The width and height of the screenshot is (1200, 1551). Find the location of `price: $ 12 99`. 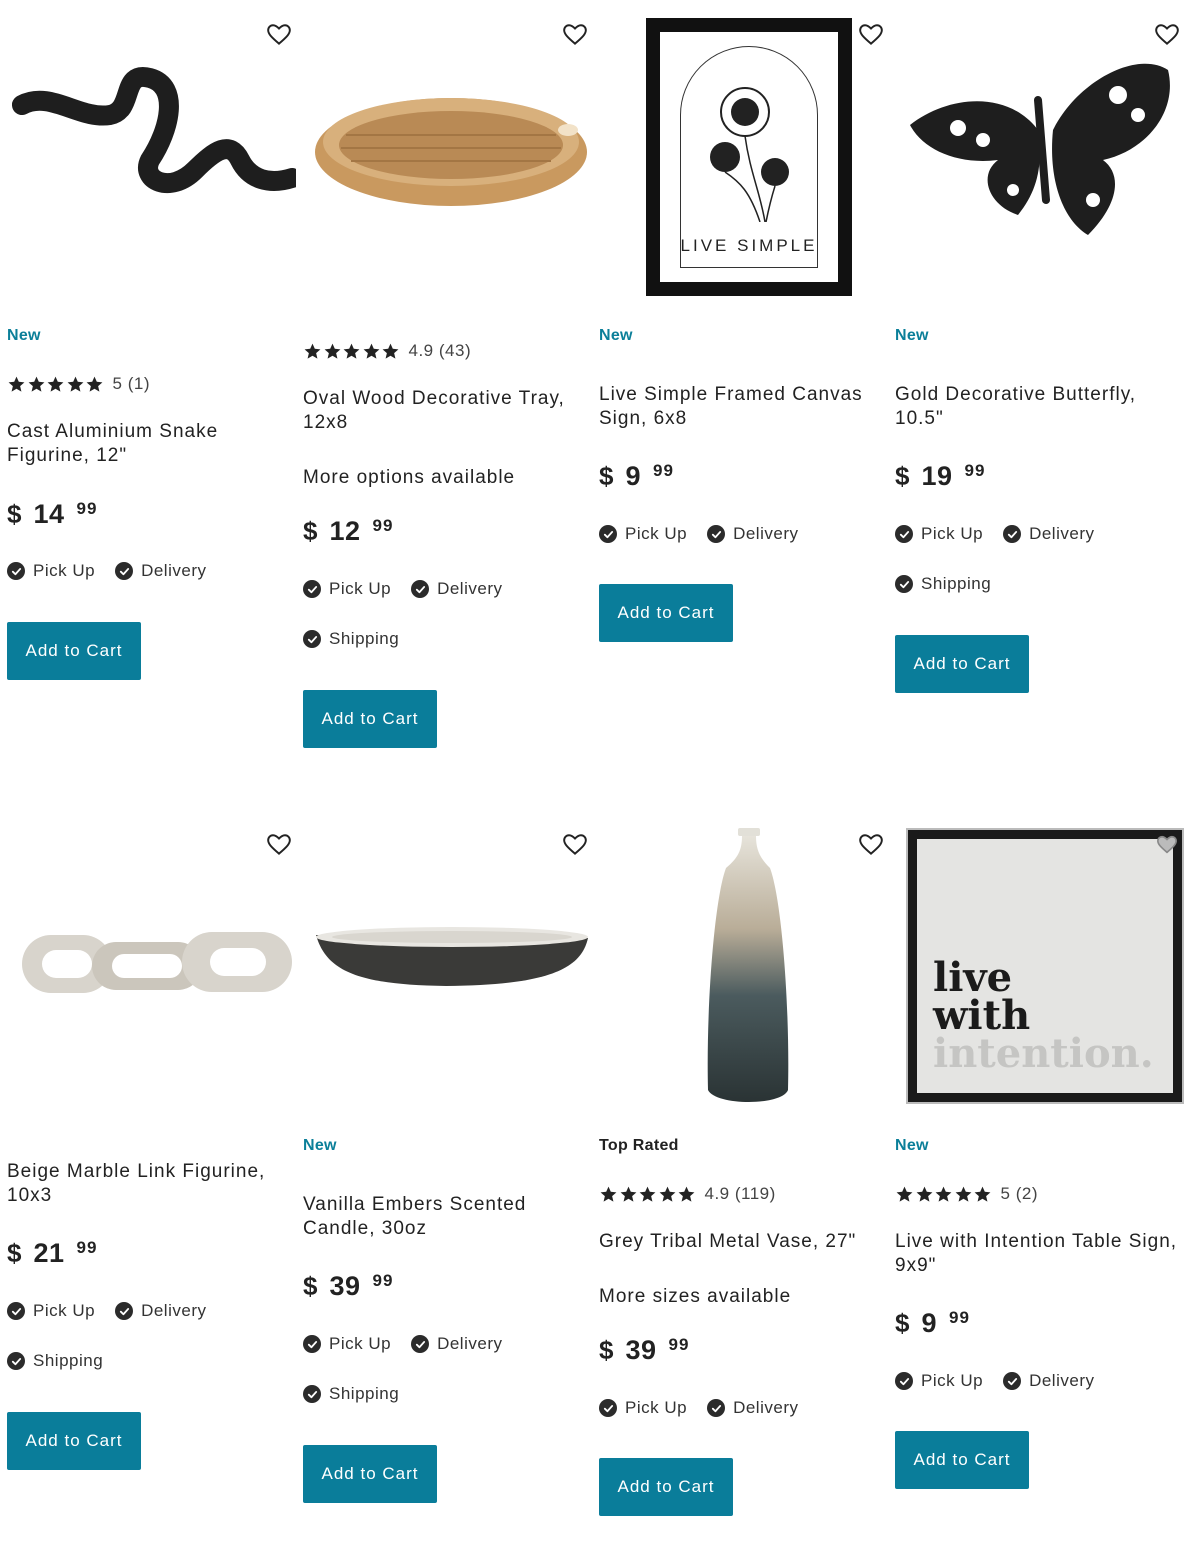

price: $ 12 99 is located at coordinates (348, 531).